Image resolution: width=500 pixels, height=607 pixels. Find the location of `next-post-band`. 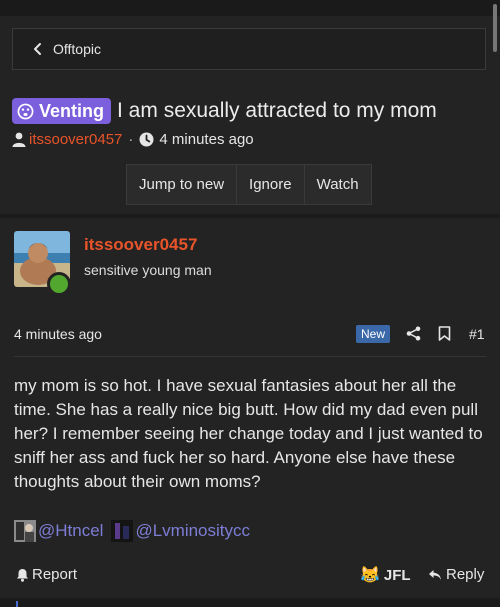

next-post-band is located at coordinates (250, 602).